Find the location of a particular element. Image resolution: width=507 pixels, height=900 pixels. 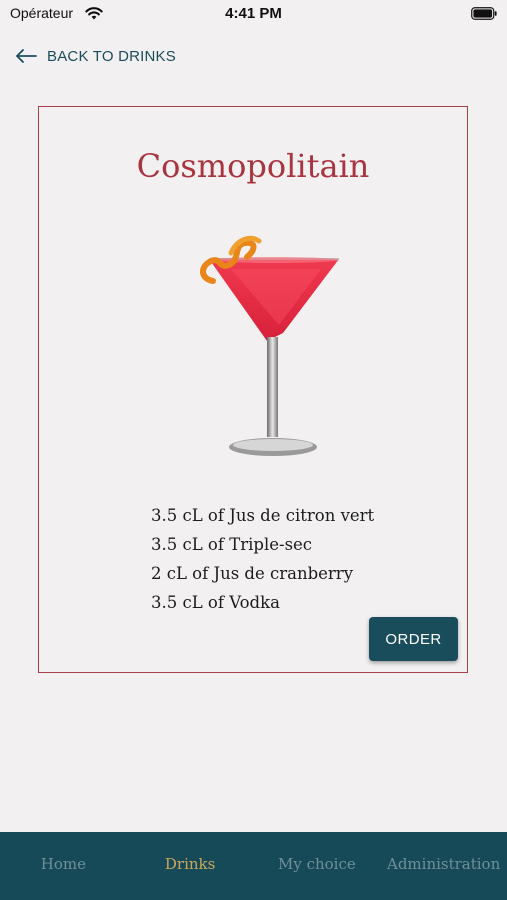

nav-item-drinks: Drinks is located at coordinates (190, 866).